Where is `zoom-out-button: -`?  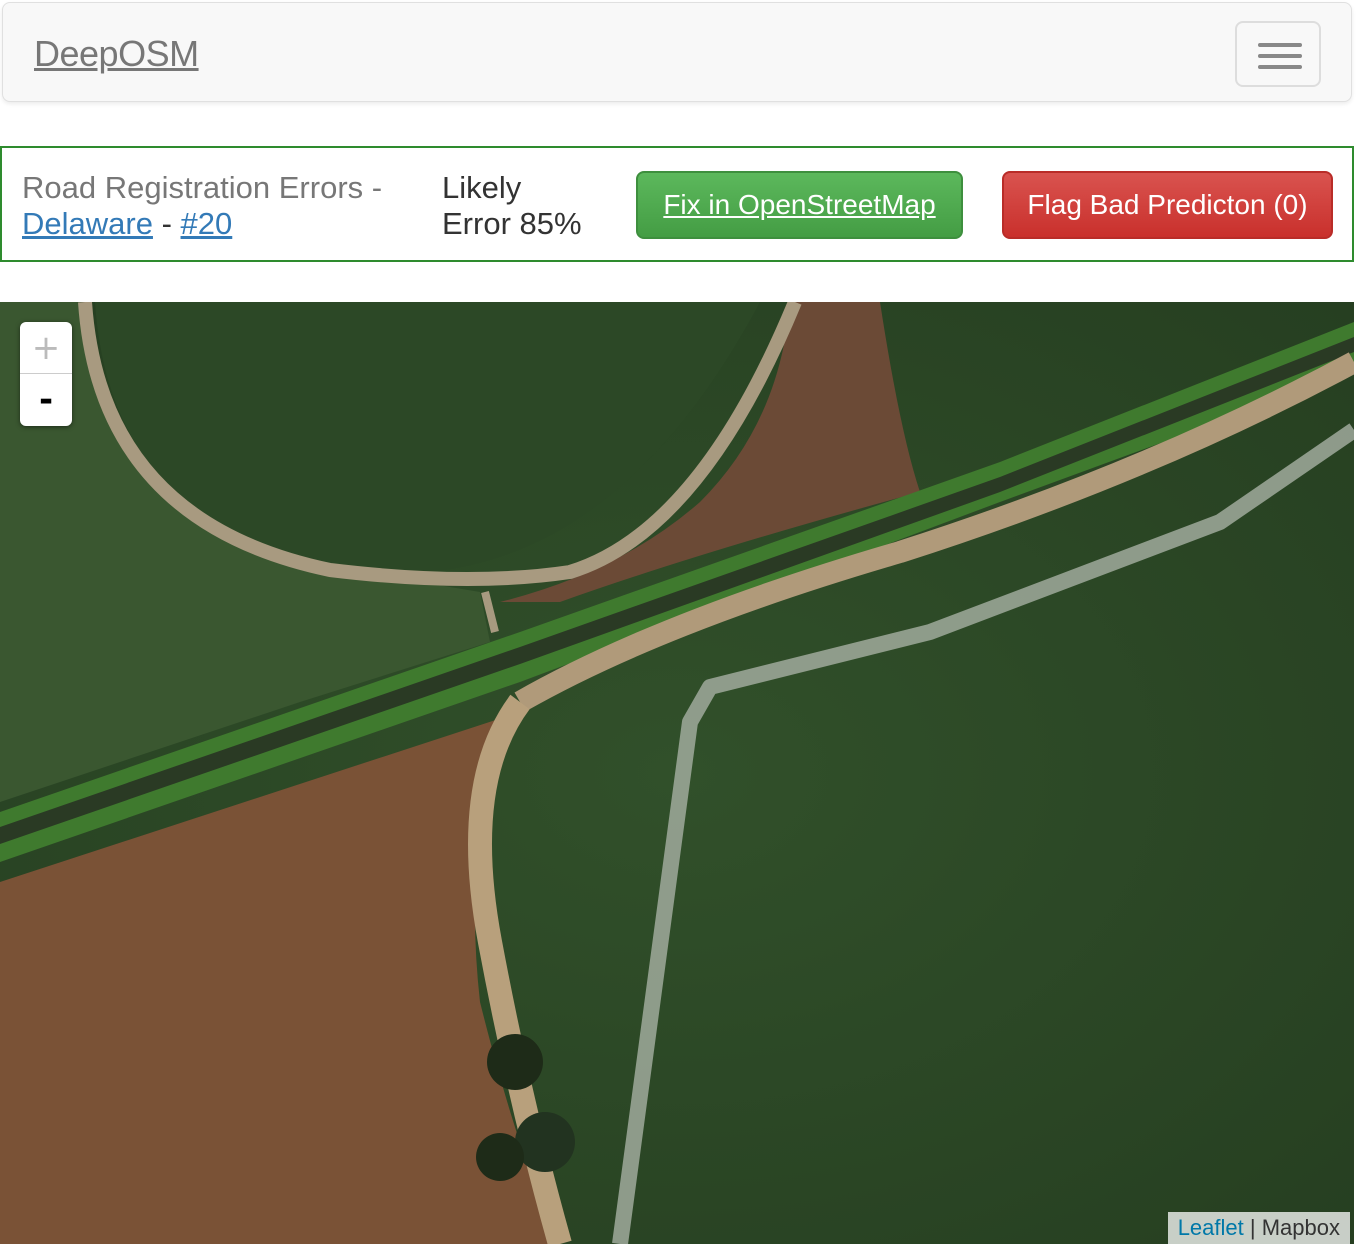 zoom-out-button: - is located at coordinates (46, 400).